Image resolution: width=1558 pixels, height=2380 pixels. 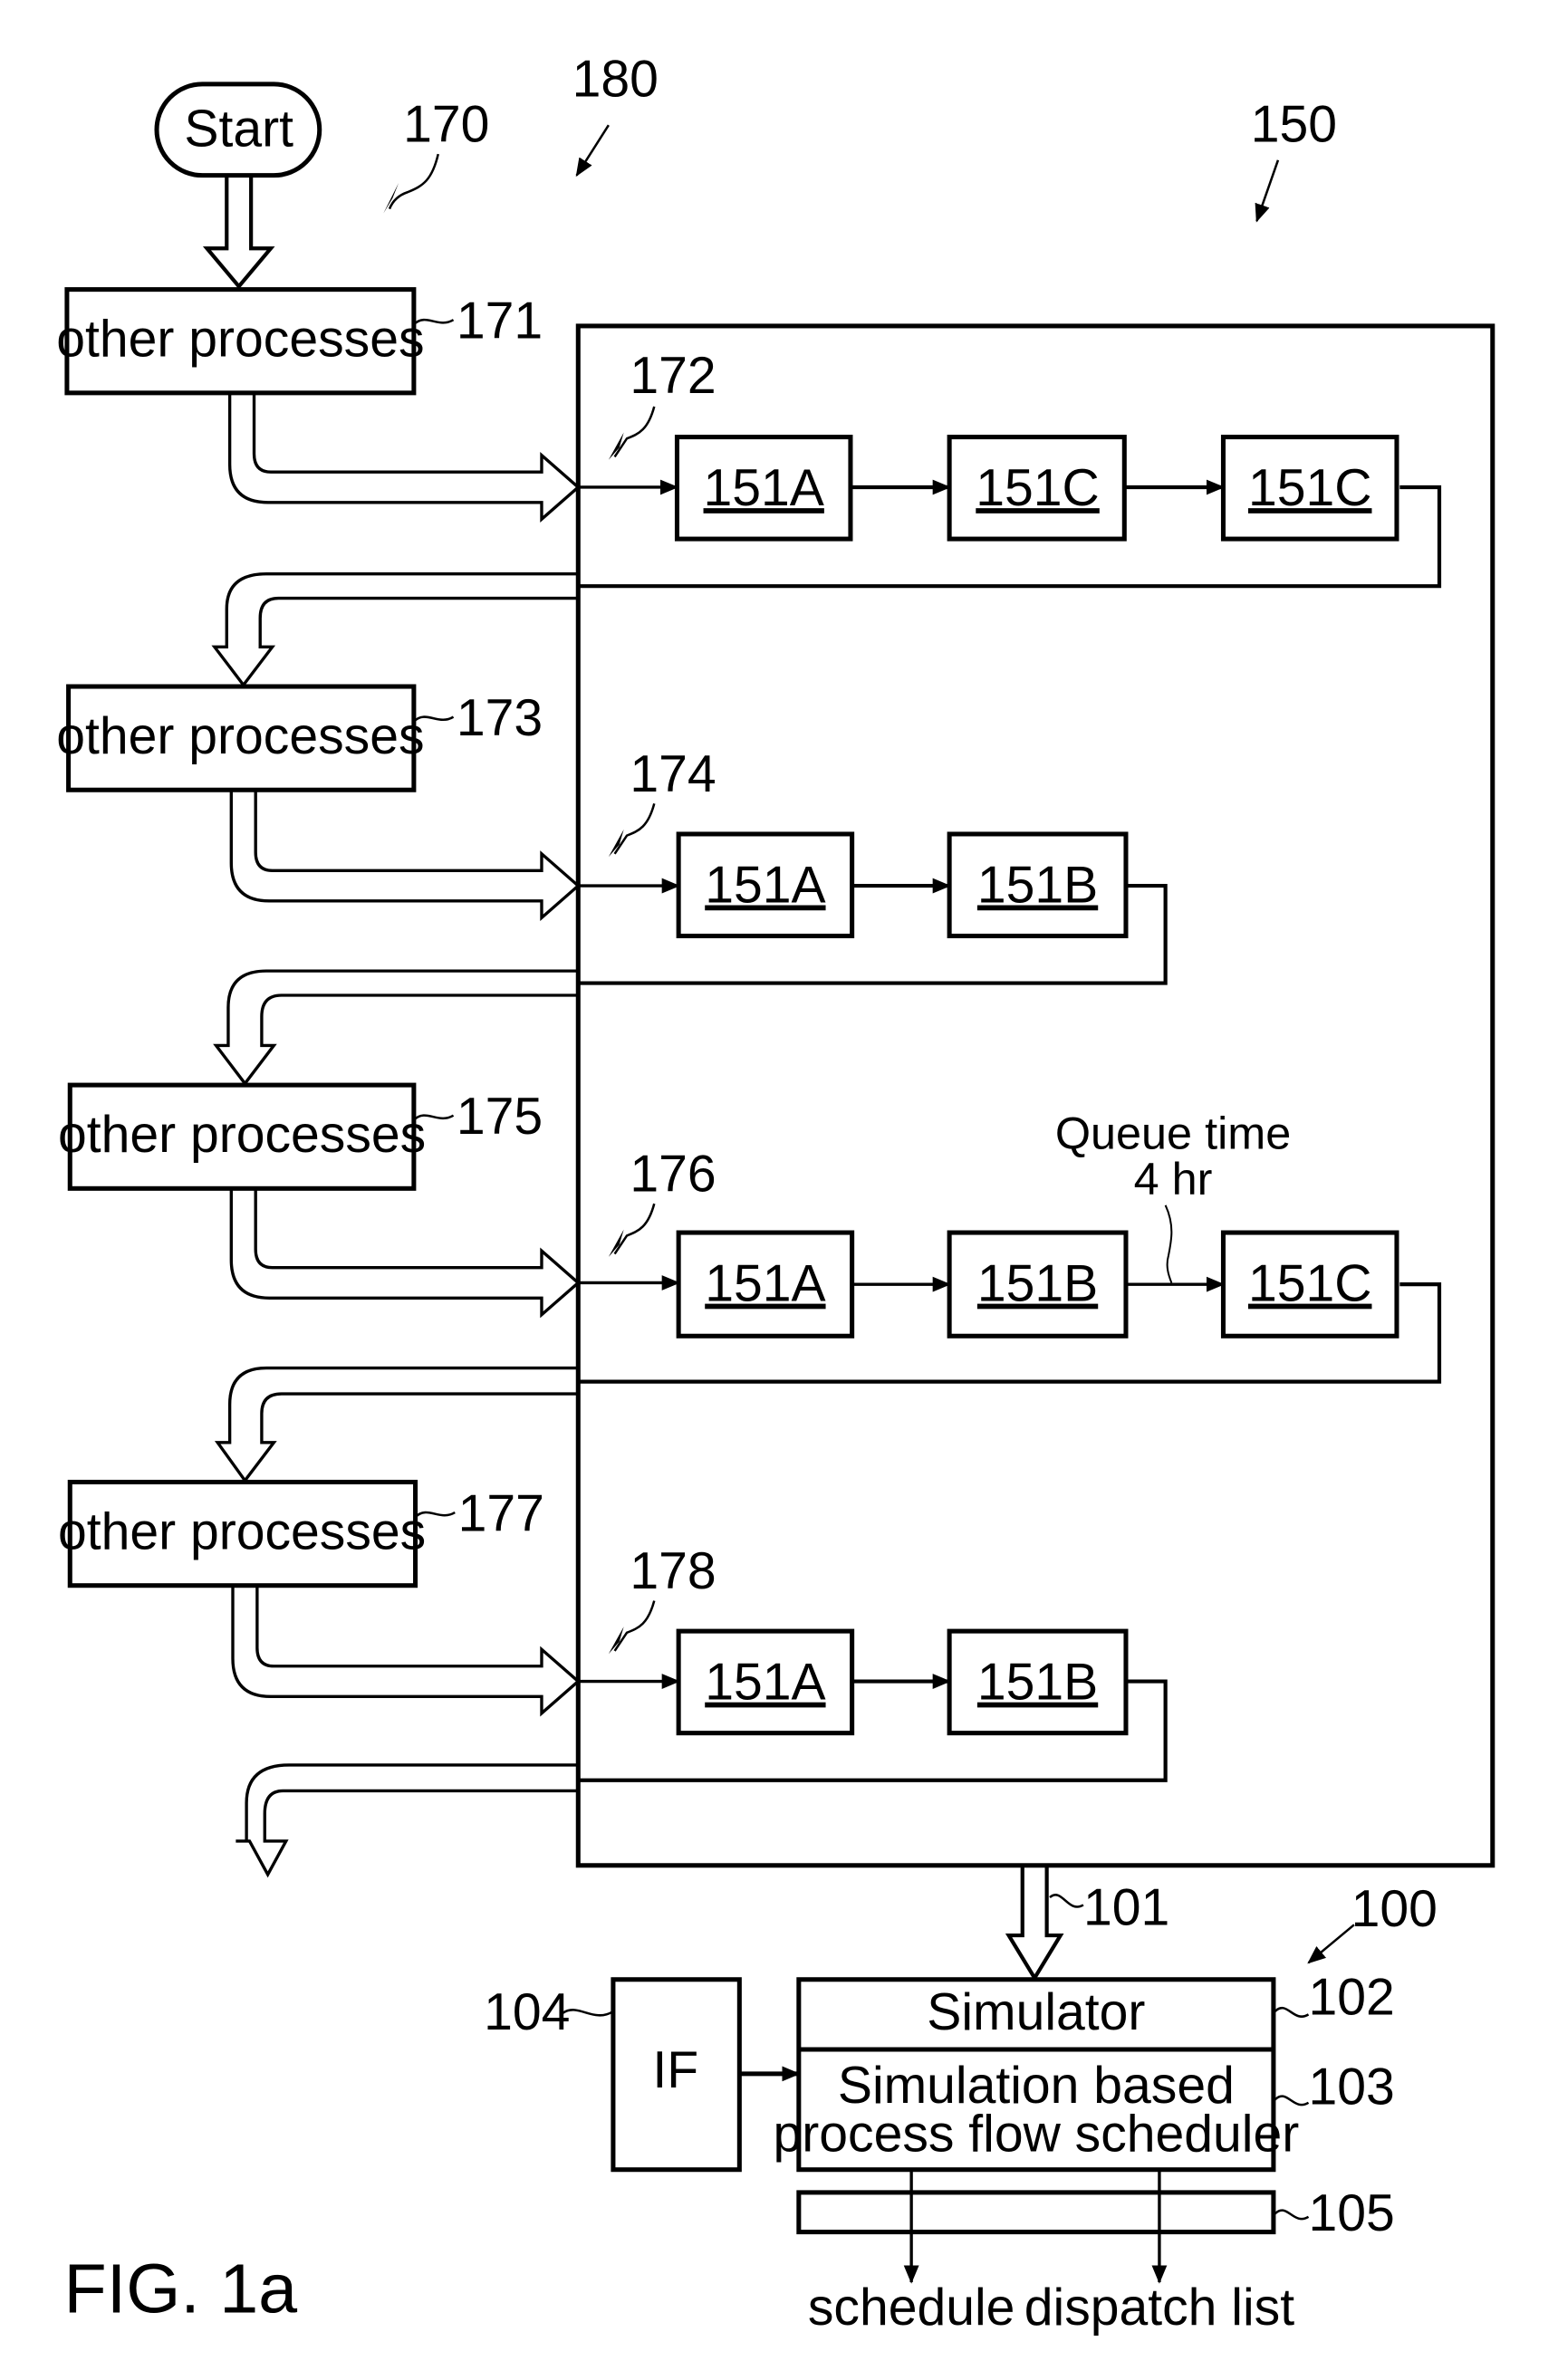 I want to click on ref-180-leader, so click(x=592, y=151).